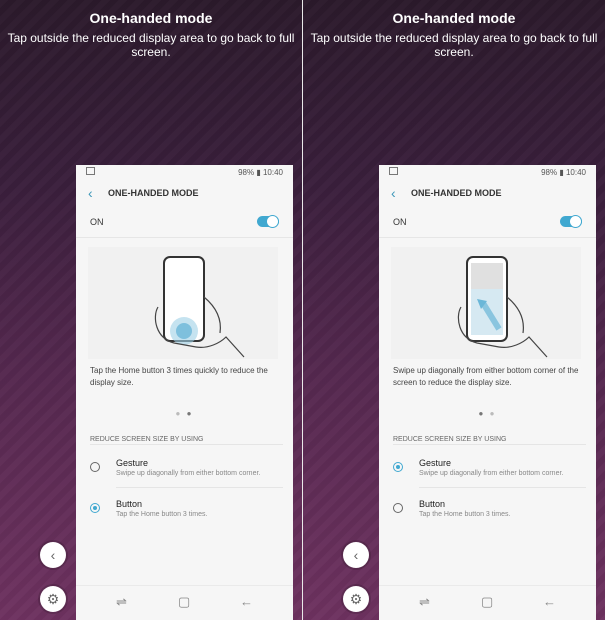 This screenshot has width=605, height=620. I want to click on illustration-gesture, so click(486, 303).